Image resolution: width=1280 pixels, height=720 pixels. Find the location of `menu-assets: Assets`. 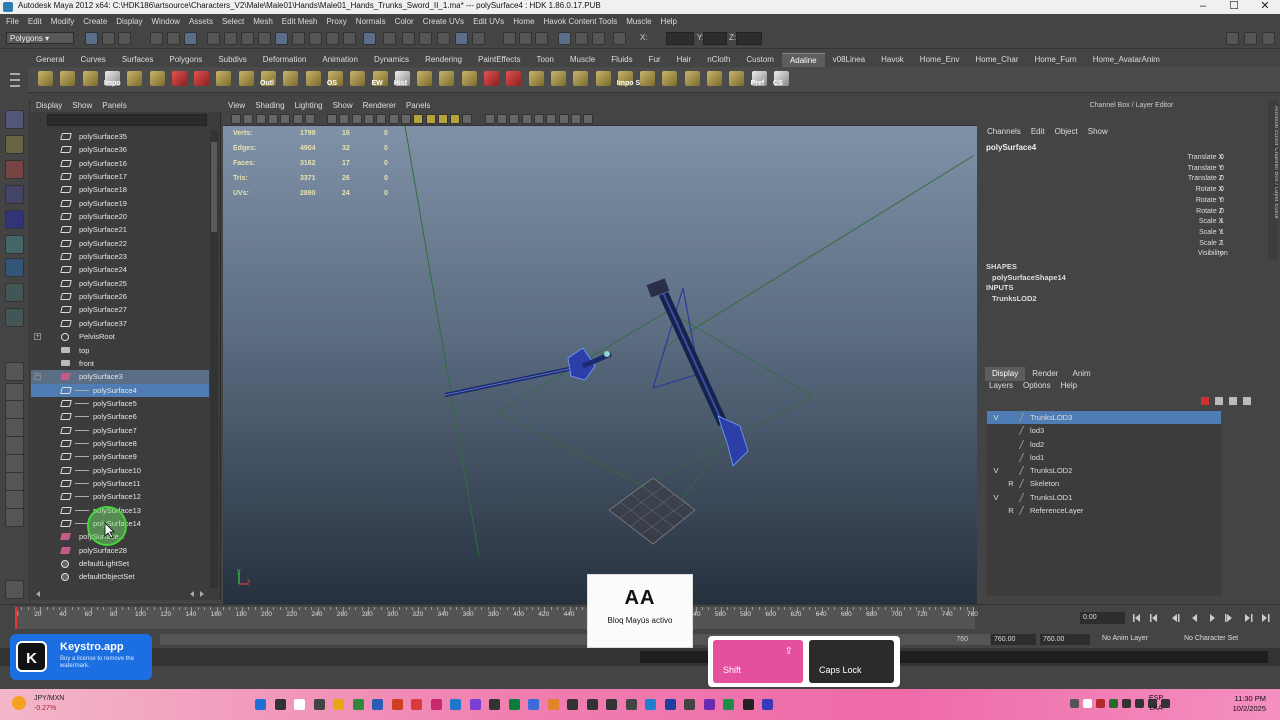

menu-assets: Assets is located at coordinates (201, 22).